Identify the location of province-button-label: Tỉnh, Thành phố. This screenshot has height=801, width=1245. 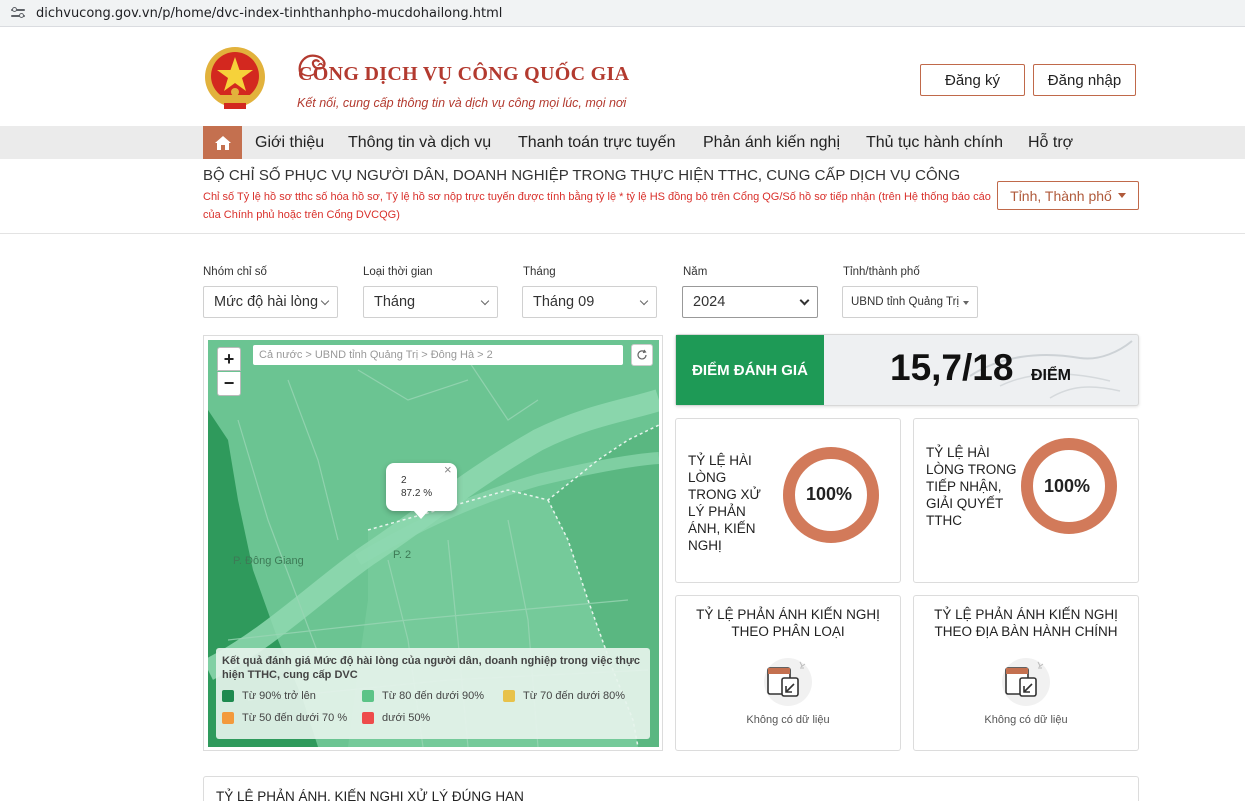
(1061, 195).